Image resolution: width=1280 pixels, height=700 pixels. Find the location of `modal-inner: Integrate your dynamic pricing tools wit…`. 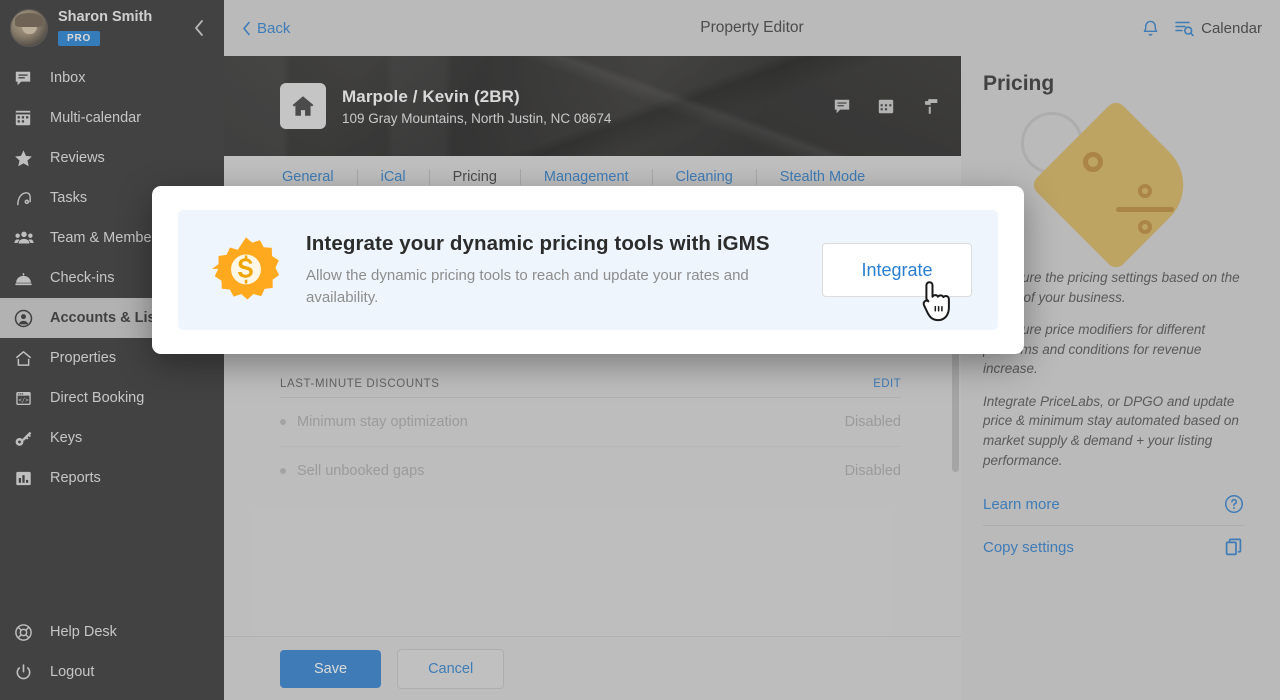

modal-inner: Integrate your dynamic pricing tools wit… is located at coordinates (588, 270).